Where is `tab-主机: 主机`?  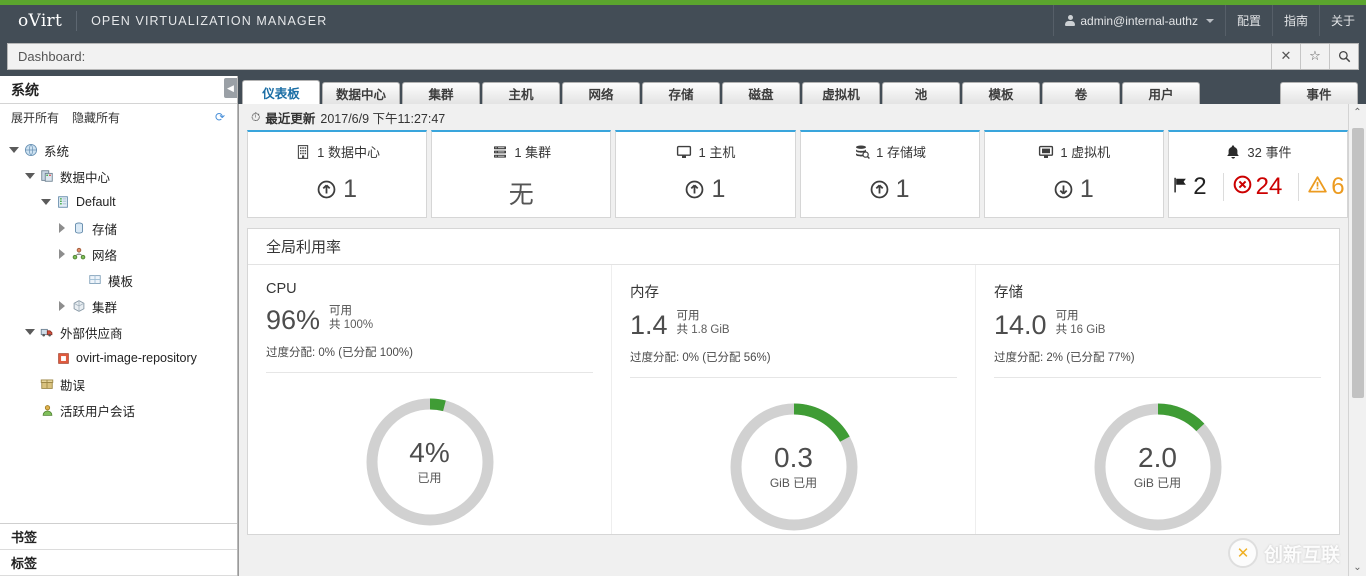
tab-主机: 主机 is located at coordinates (521, 93).